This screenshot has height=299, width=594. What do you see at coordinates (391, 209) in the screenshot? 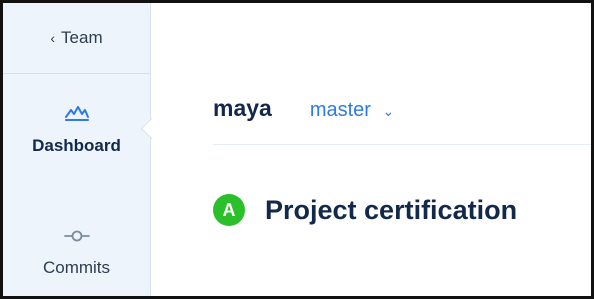
I see `certification-title: Project certification` at bounding box center [391, 209].